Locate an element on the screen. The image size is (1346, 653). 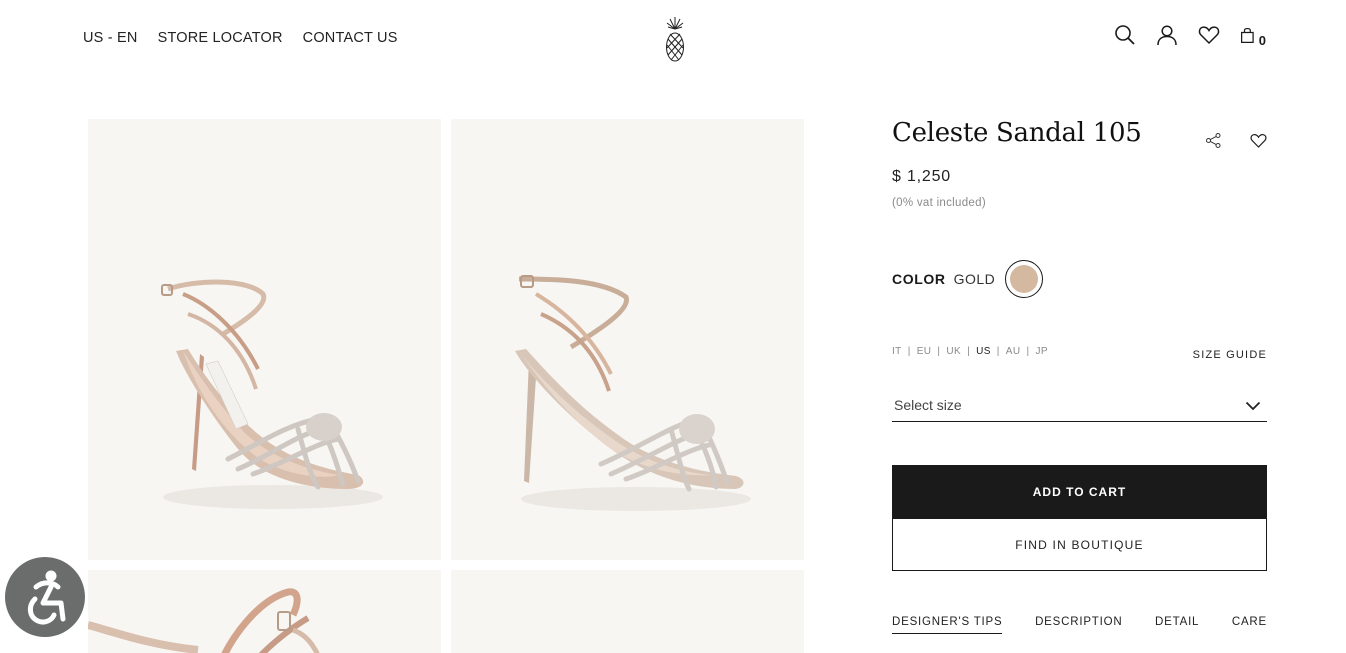
tab-care: CARE is located at coordinates (1249, 625).